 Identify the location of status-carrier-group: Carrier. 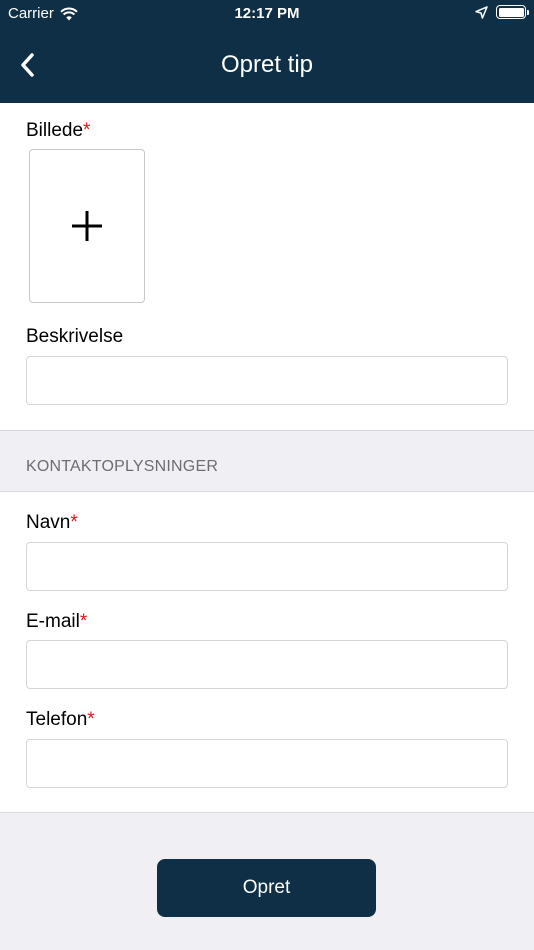
(43, 13).